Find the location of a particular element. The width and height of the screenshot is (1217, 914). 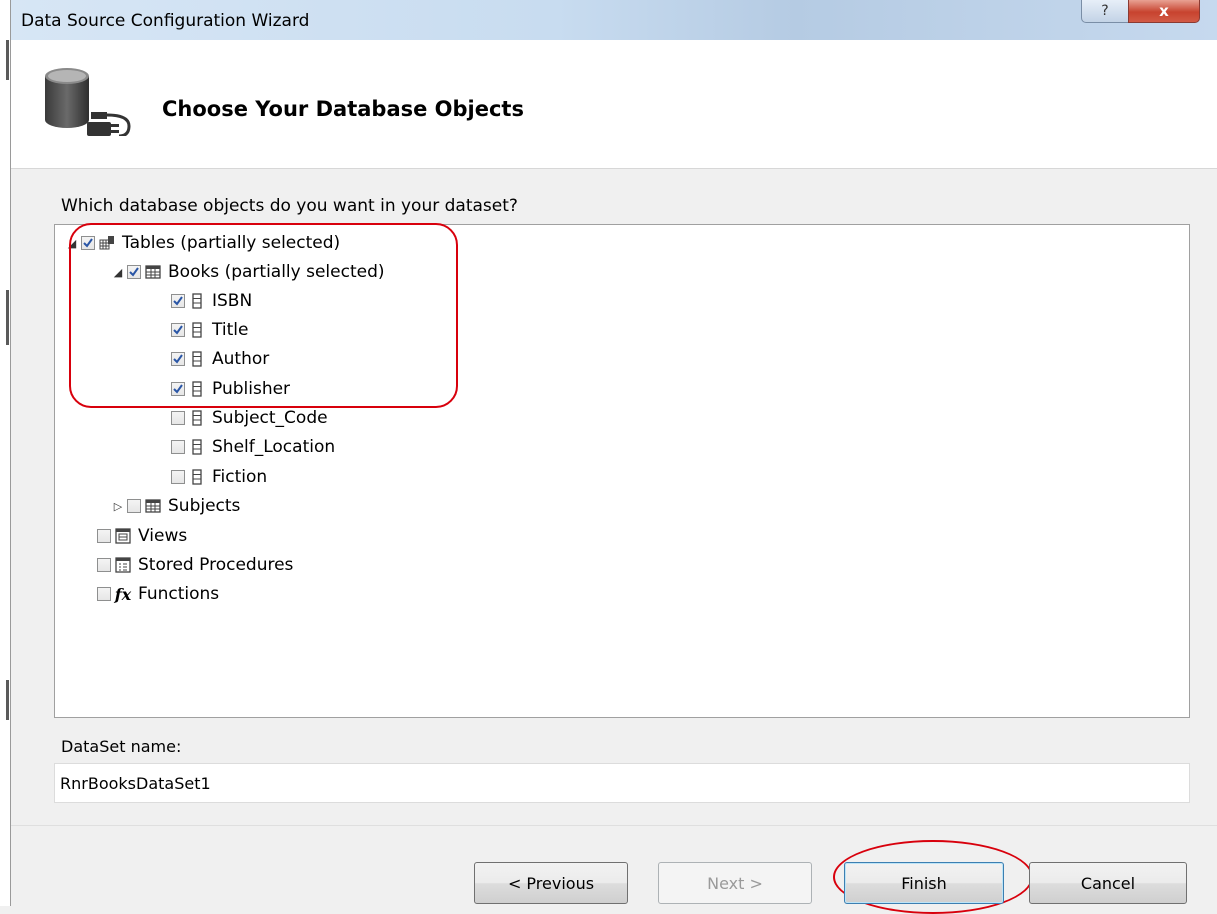

tree-node-label: Subjects is located at coordinates (204, 506).